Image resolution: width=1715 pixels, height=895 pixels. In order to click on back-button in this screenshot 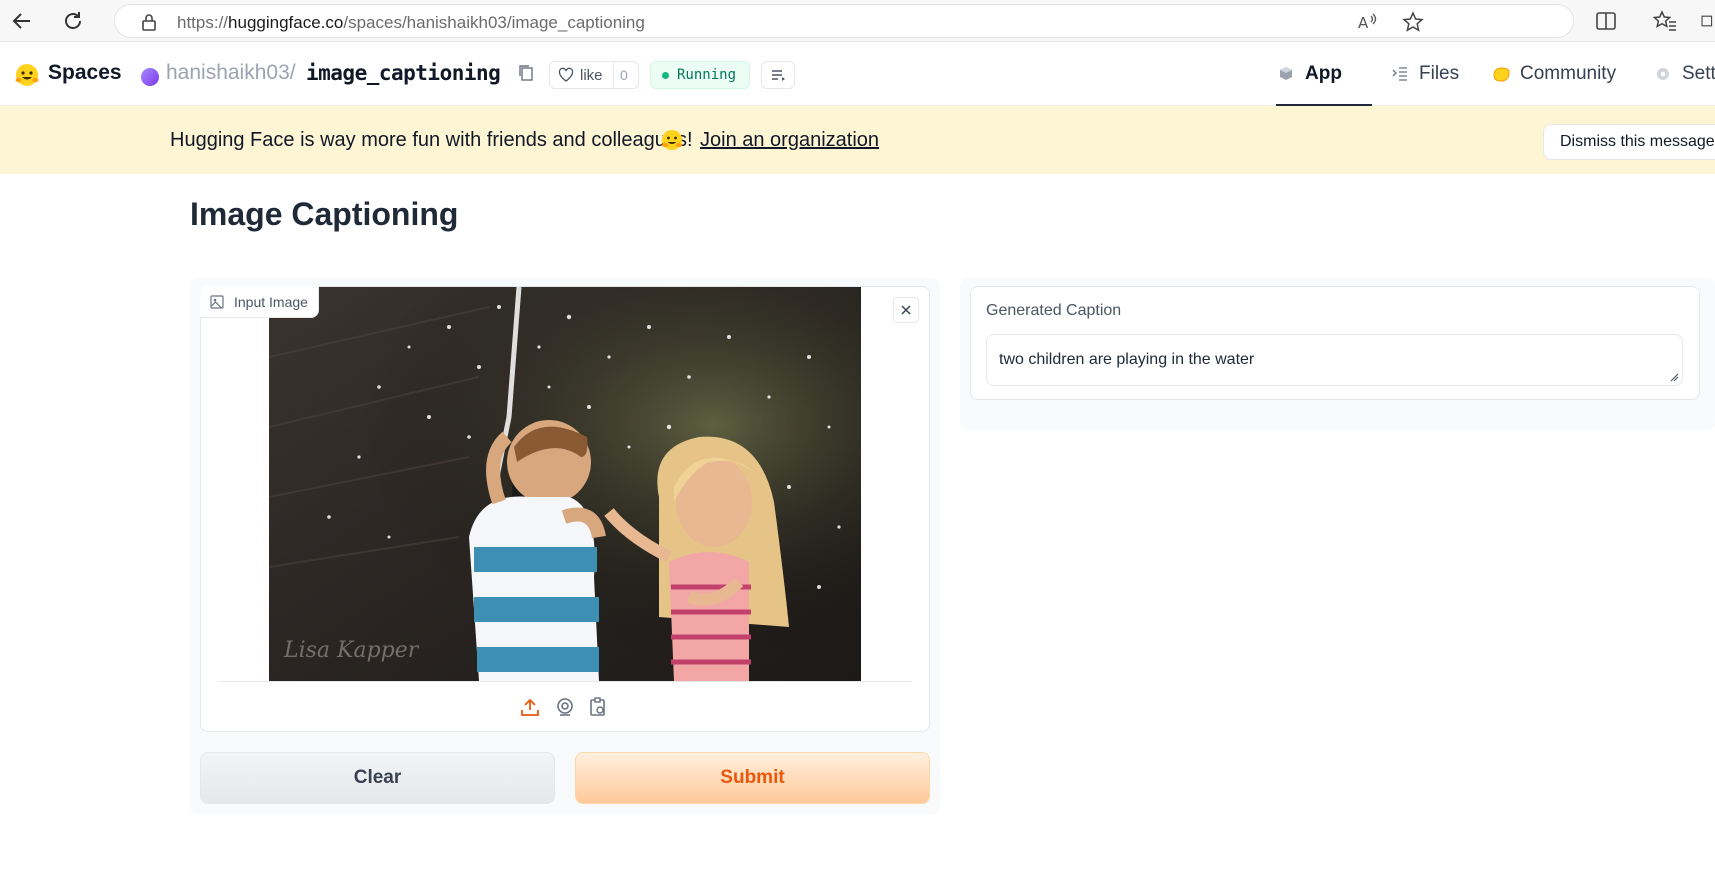, I will do `click(22, 21)`.